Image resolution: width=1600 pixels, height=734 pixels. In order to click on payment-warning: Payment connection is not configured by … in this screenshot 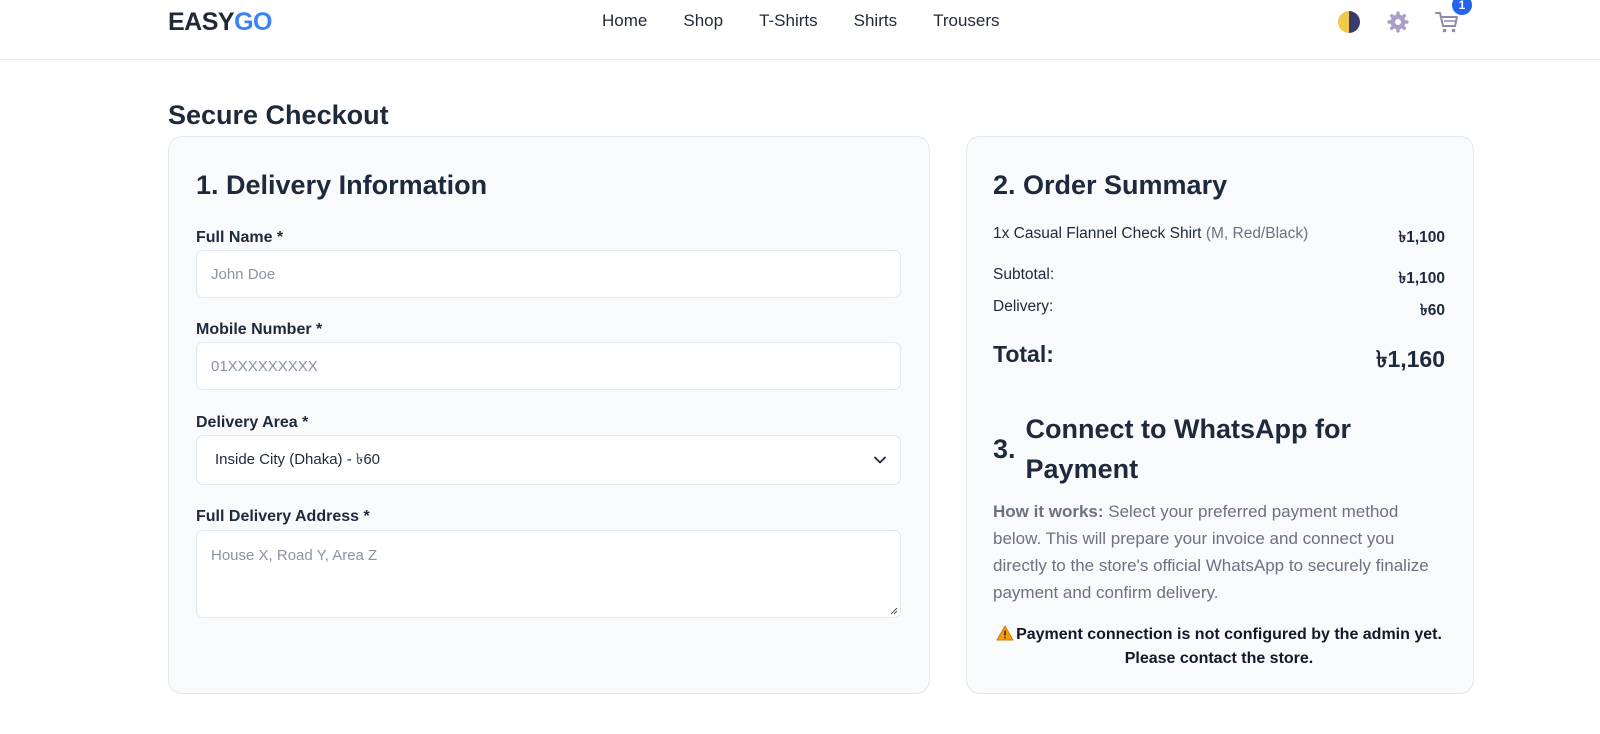, I will do `click(1219, 647)`.